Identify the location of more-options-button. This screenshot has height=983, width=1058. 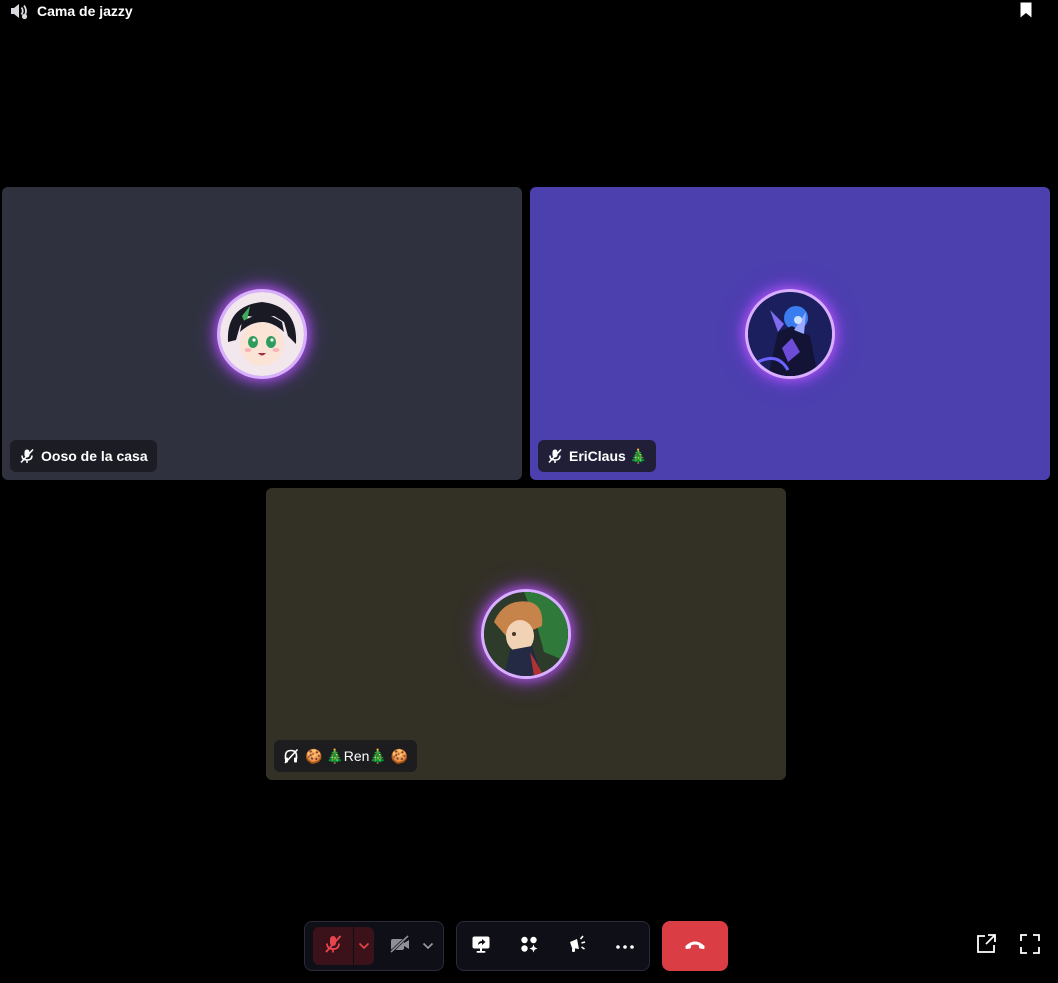
(625, 946).